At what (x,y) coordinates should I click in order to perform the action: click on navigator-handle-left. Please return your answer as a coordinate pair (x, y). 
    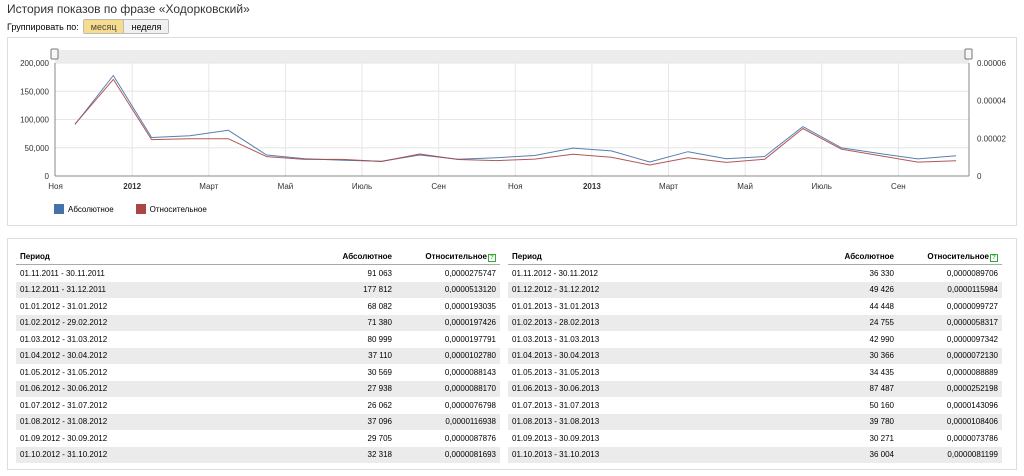
    Looking at the image, I should click on (54, 54).